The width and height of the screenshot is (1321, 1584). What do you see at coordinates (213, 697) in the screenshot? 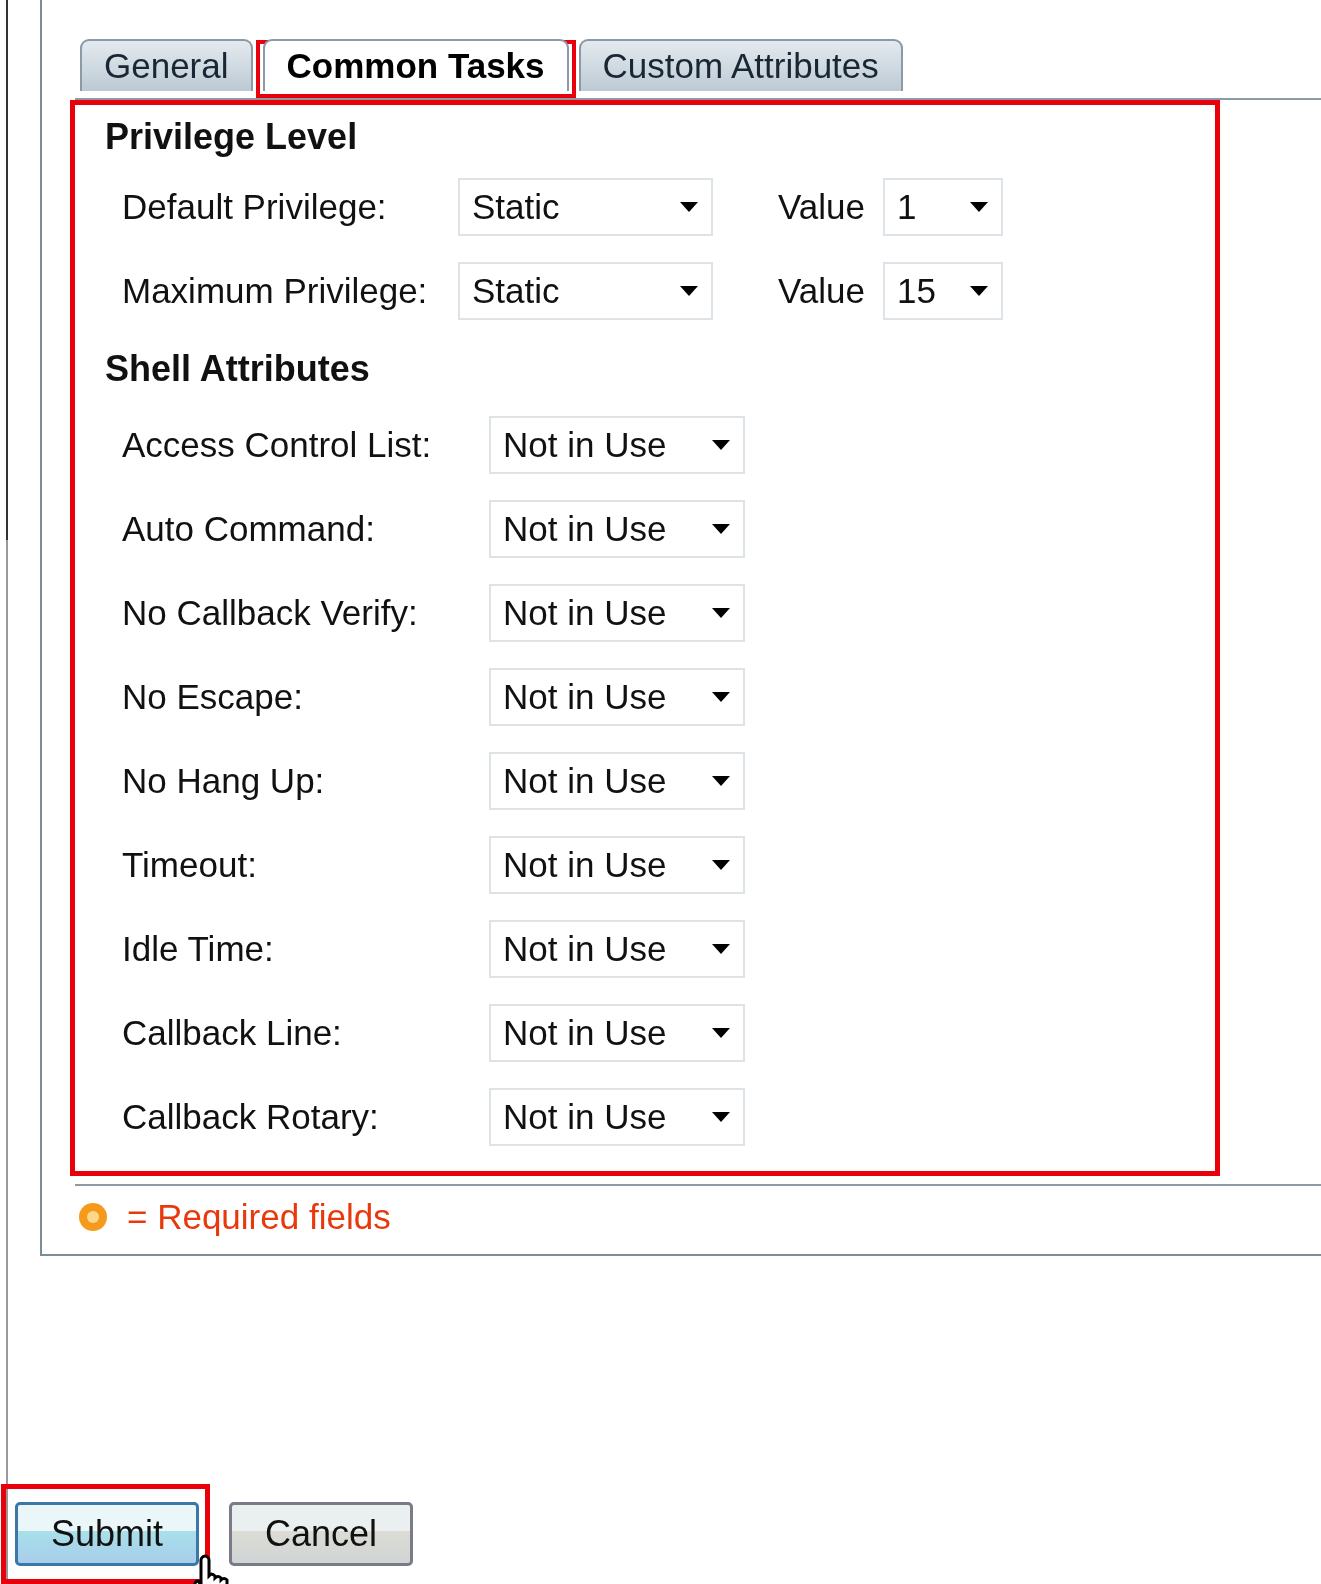
I see `field-label: No Escape:` at bounding box center [213, 697].